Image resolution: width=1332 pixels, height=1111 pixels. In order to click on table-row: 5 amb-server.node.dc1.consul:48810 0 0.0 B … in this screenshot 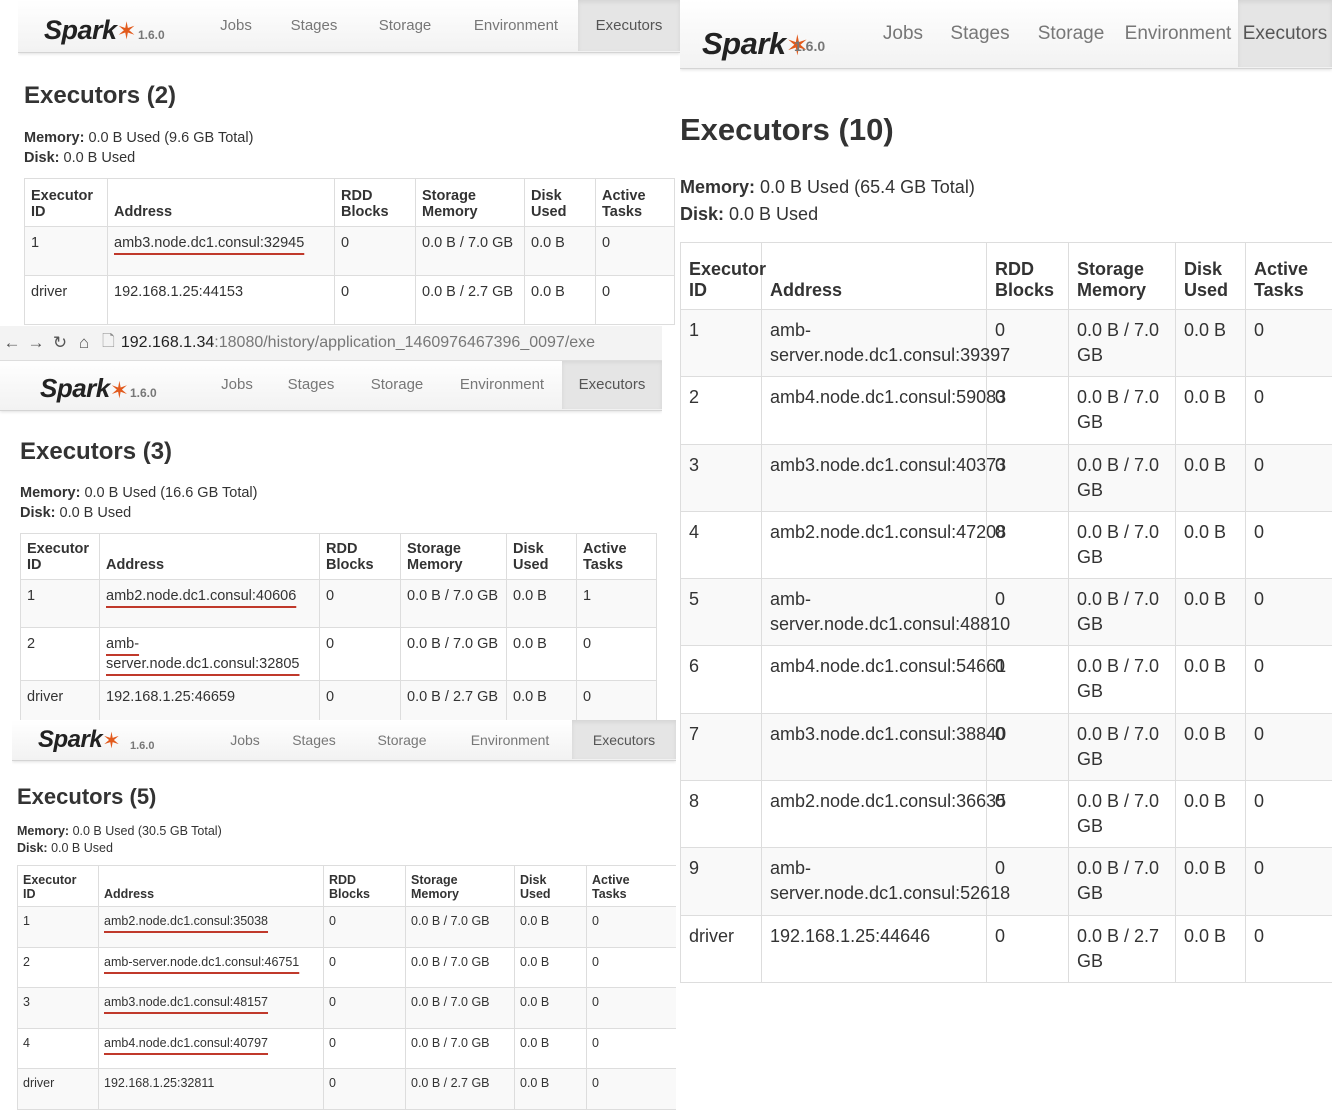, I will do `click(1006, 612)`.